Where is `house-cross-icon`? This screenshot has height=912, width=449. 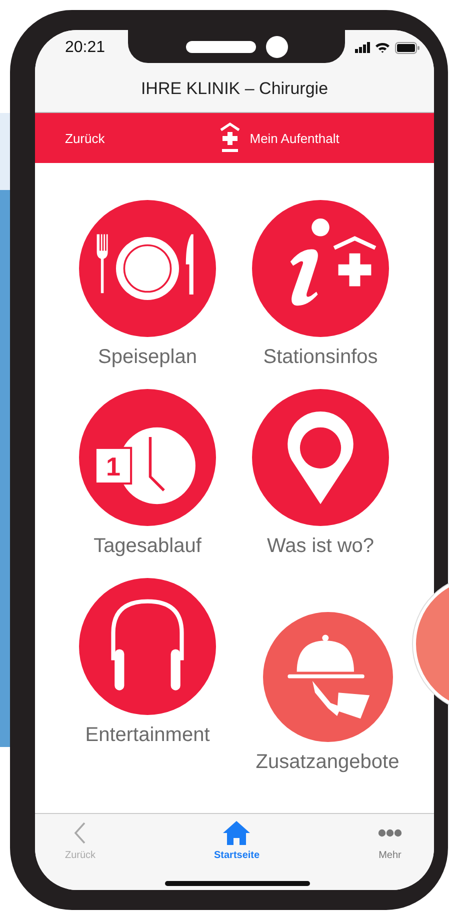 house-cross-icon is located at coordinates (230, 138).